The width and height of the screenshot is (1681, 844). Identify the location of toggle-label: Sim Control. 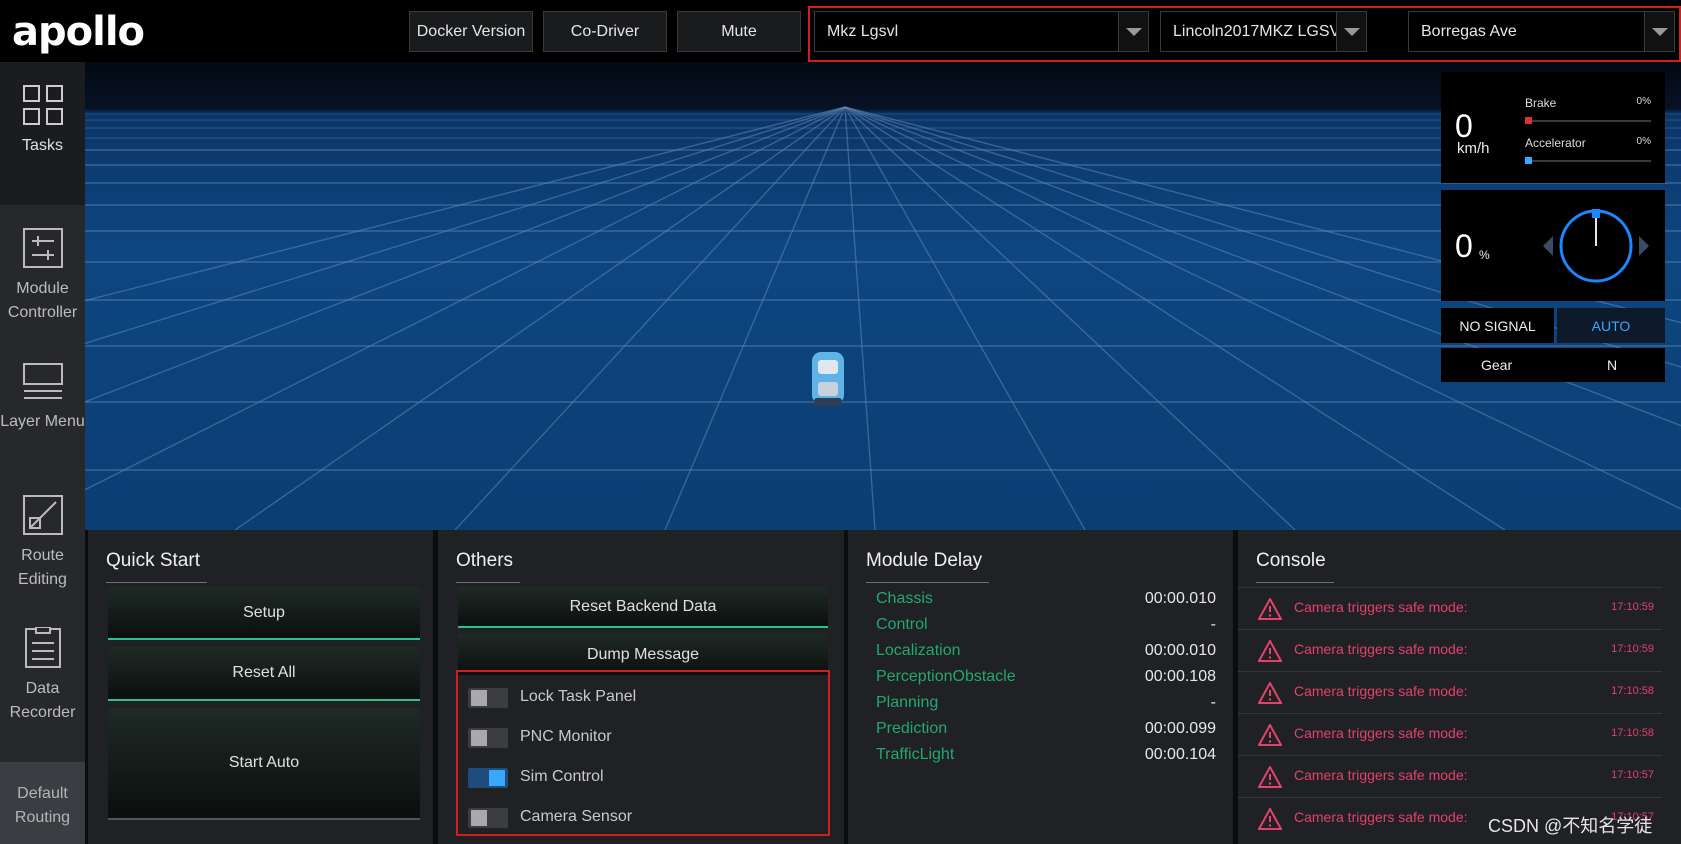
(562, 776).